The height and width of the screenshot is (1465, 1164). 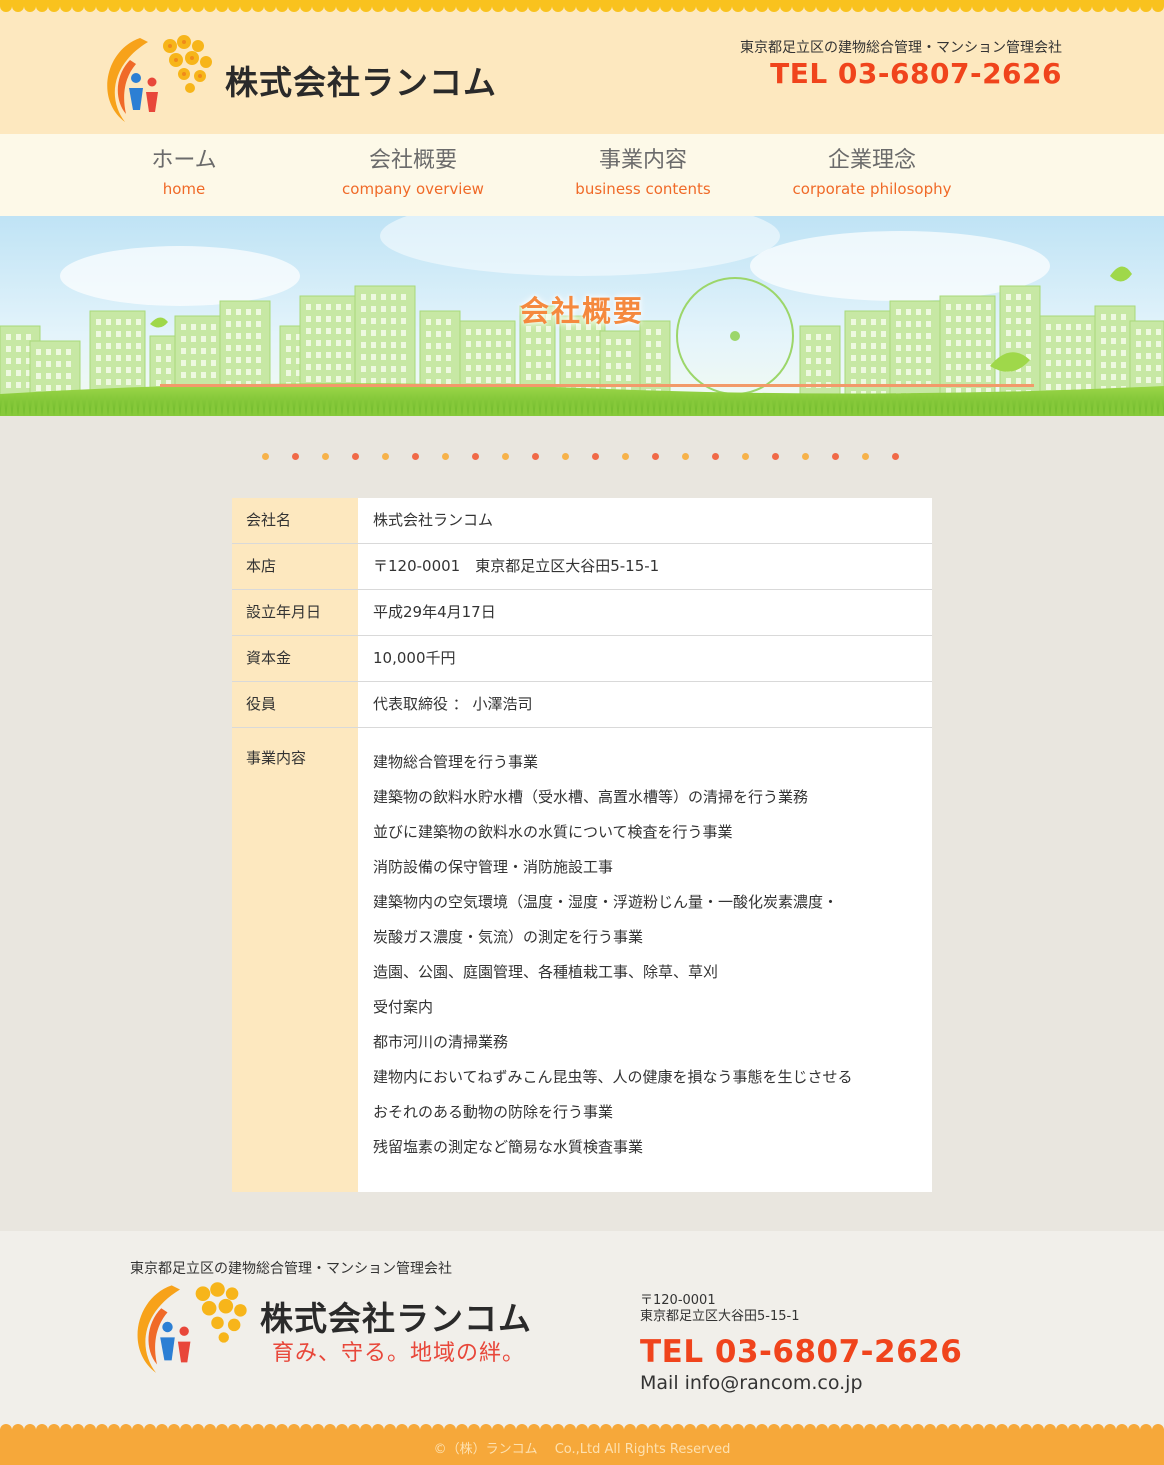 What do you see at coordinates (184, 174) in the screenshot?
I see `nav-item-home: ホーム home` at bounding box center [184, 174].